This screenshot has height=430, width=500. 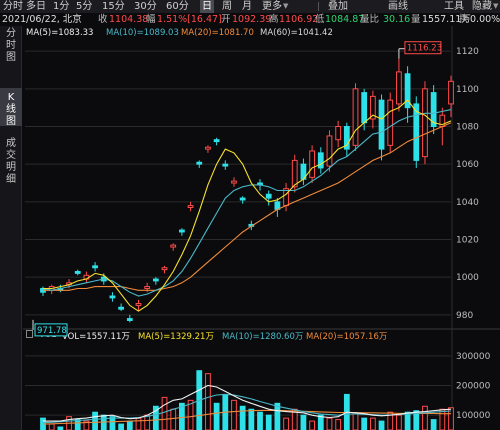 I want to click on hide-button: 隐藏, so click(x=482, y=6).